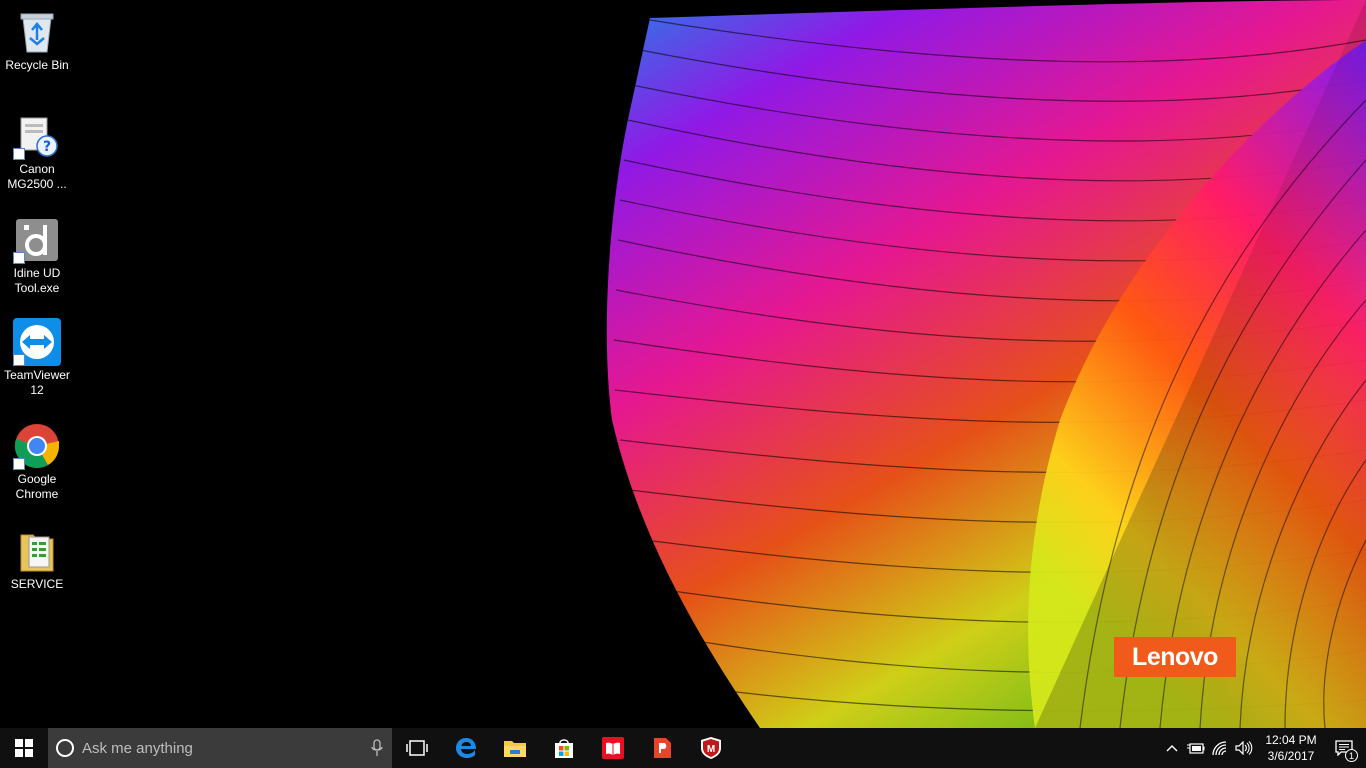 This screenshot has height=768, width=1366. I want to click on action-center-button: 1, so click(1344, 748).